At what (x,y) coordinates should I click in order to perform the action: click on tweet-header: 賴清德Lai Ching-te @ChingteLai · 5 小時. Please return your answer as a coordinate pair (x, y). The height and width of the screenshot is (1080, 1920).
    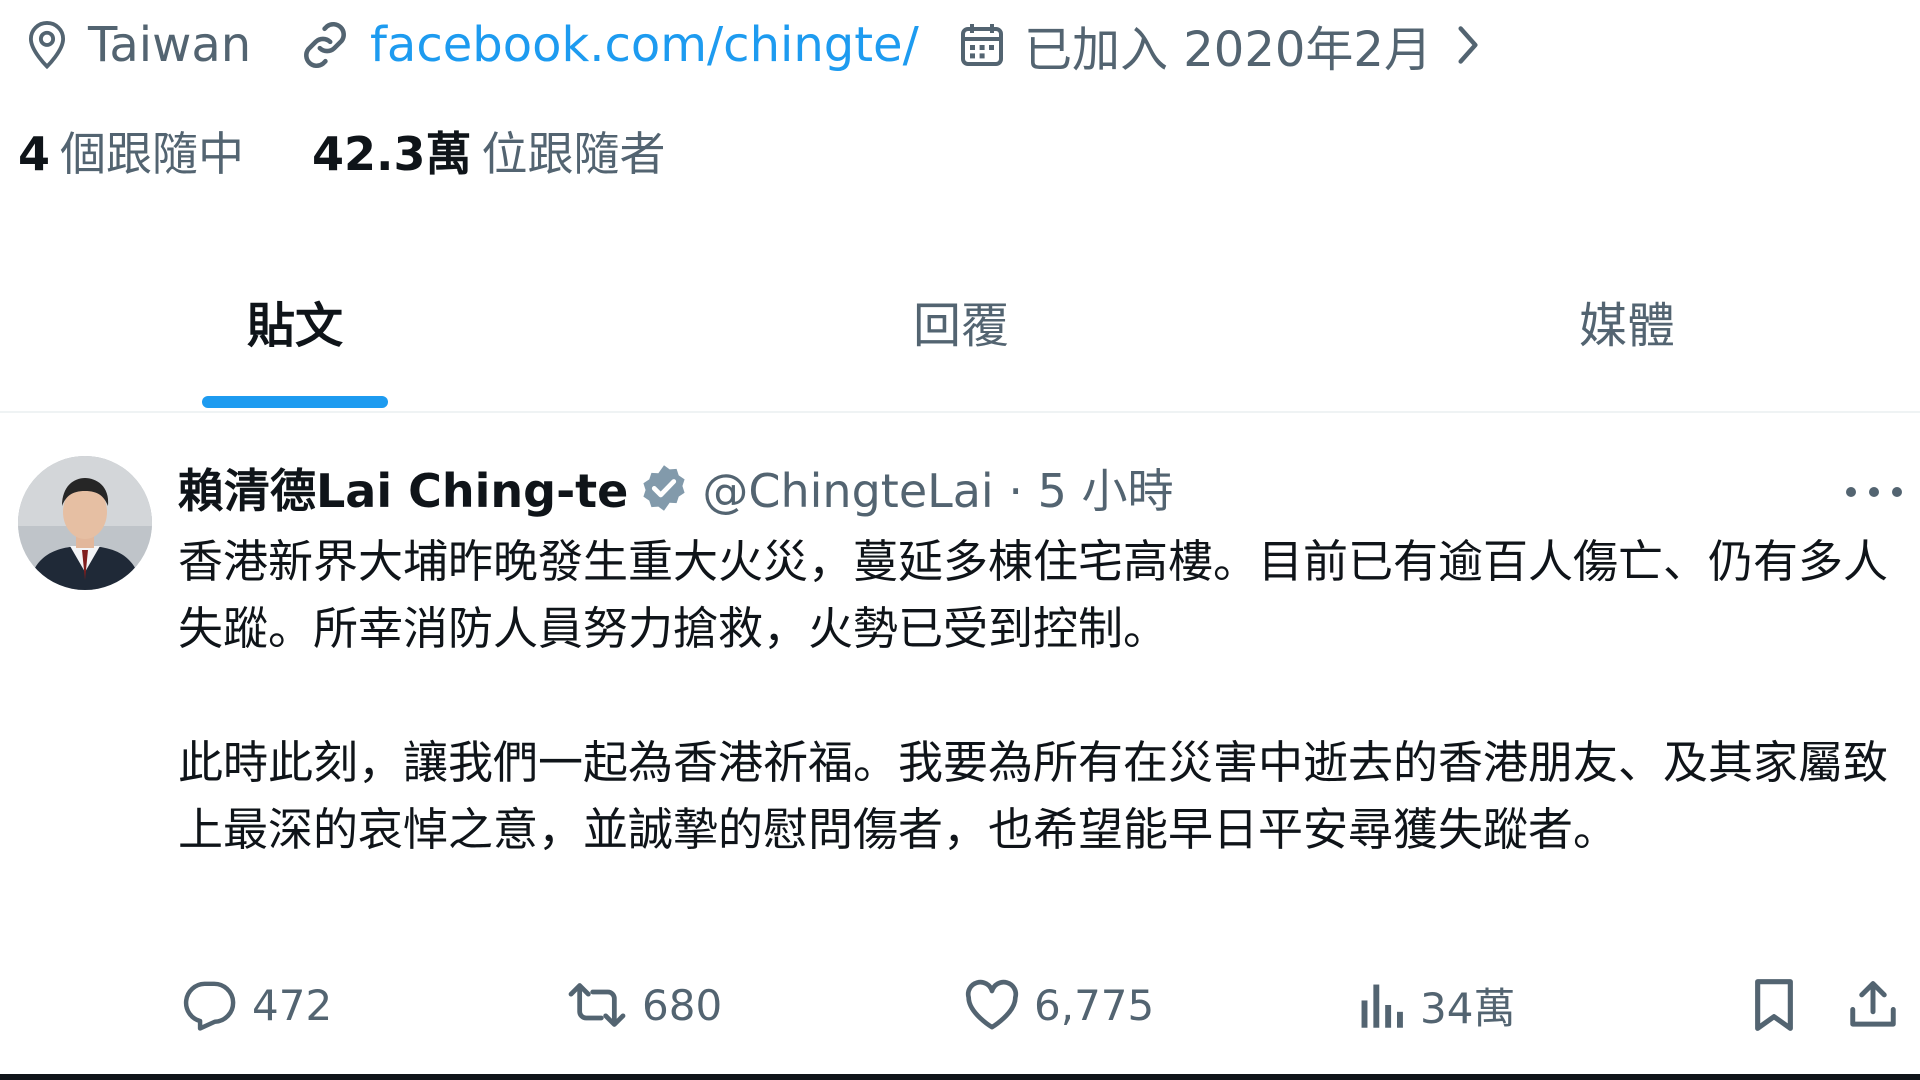
    Looking at the image, I should click on (675, 488).